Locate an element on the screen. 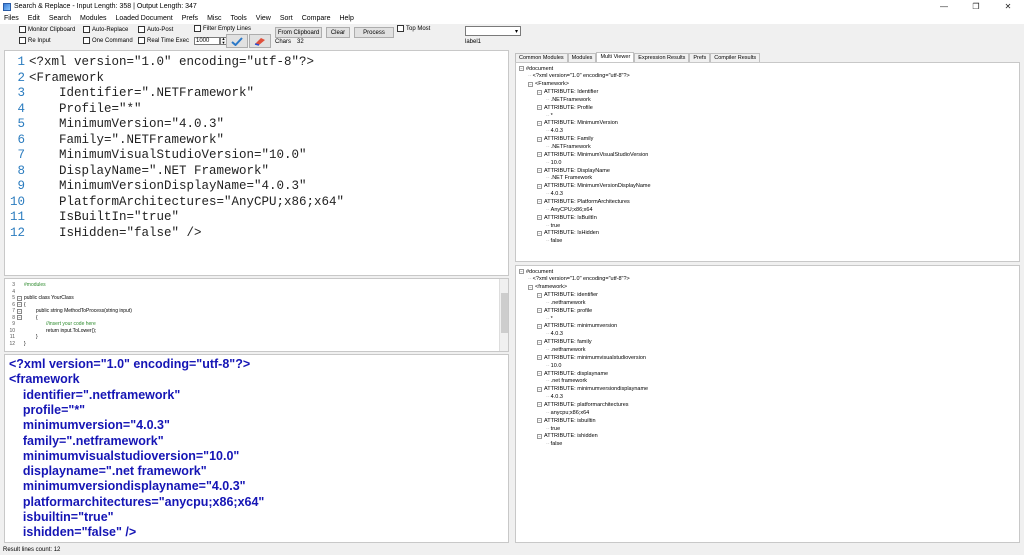 This screenshot has height=555, width=1024. tree-node: − ATTRIBUTE: Identifier is located at coordinates (567, 92).